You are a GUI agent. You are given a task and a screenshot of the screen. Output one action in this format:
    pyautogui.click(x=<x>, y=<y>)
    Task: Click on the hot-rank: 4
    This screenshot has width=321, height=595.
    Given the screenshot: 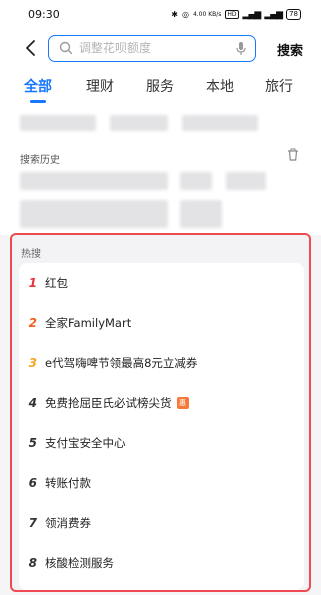 What is the action you would take?
    pyautogui.click(x=32, y=403)
    